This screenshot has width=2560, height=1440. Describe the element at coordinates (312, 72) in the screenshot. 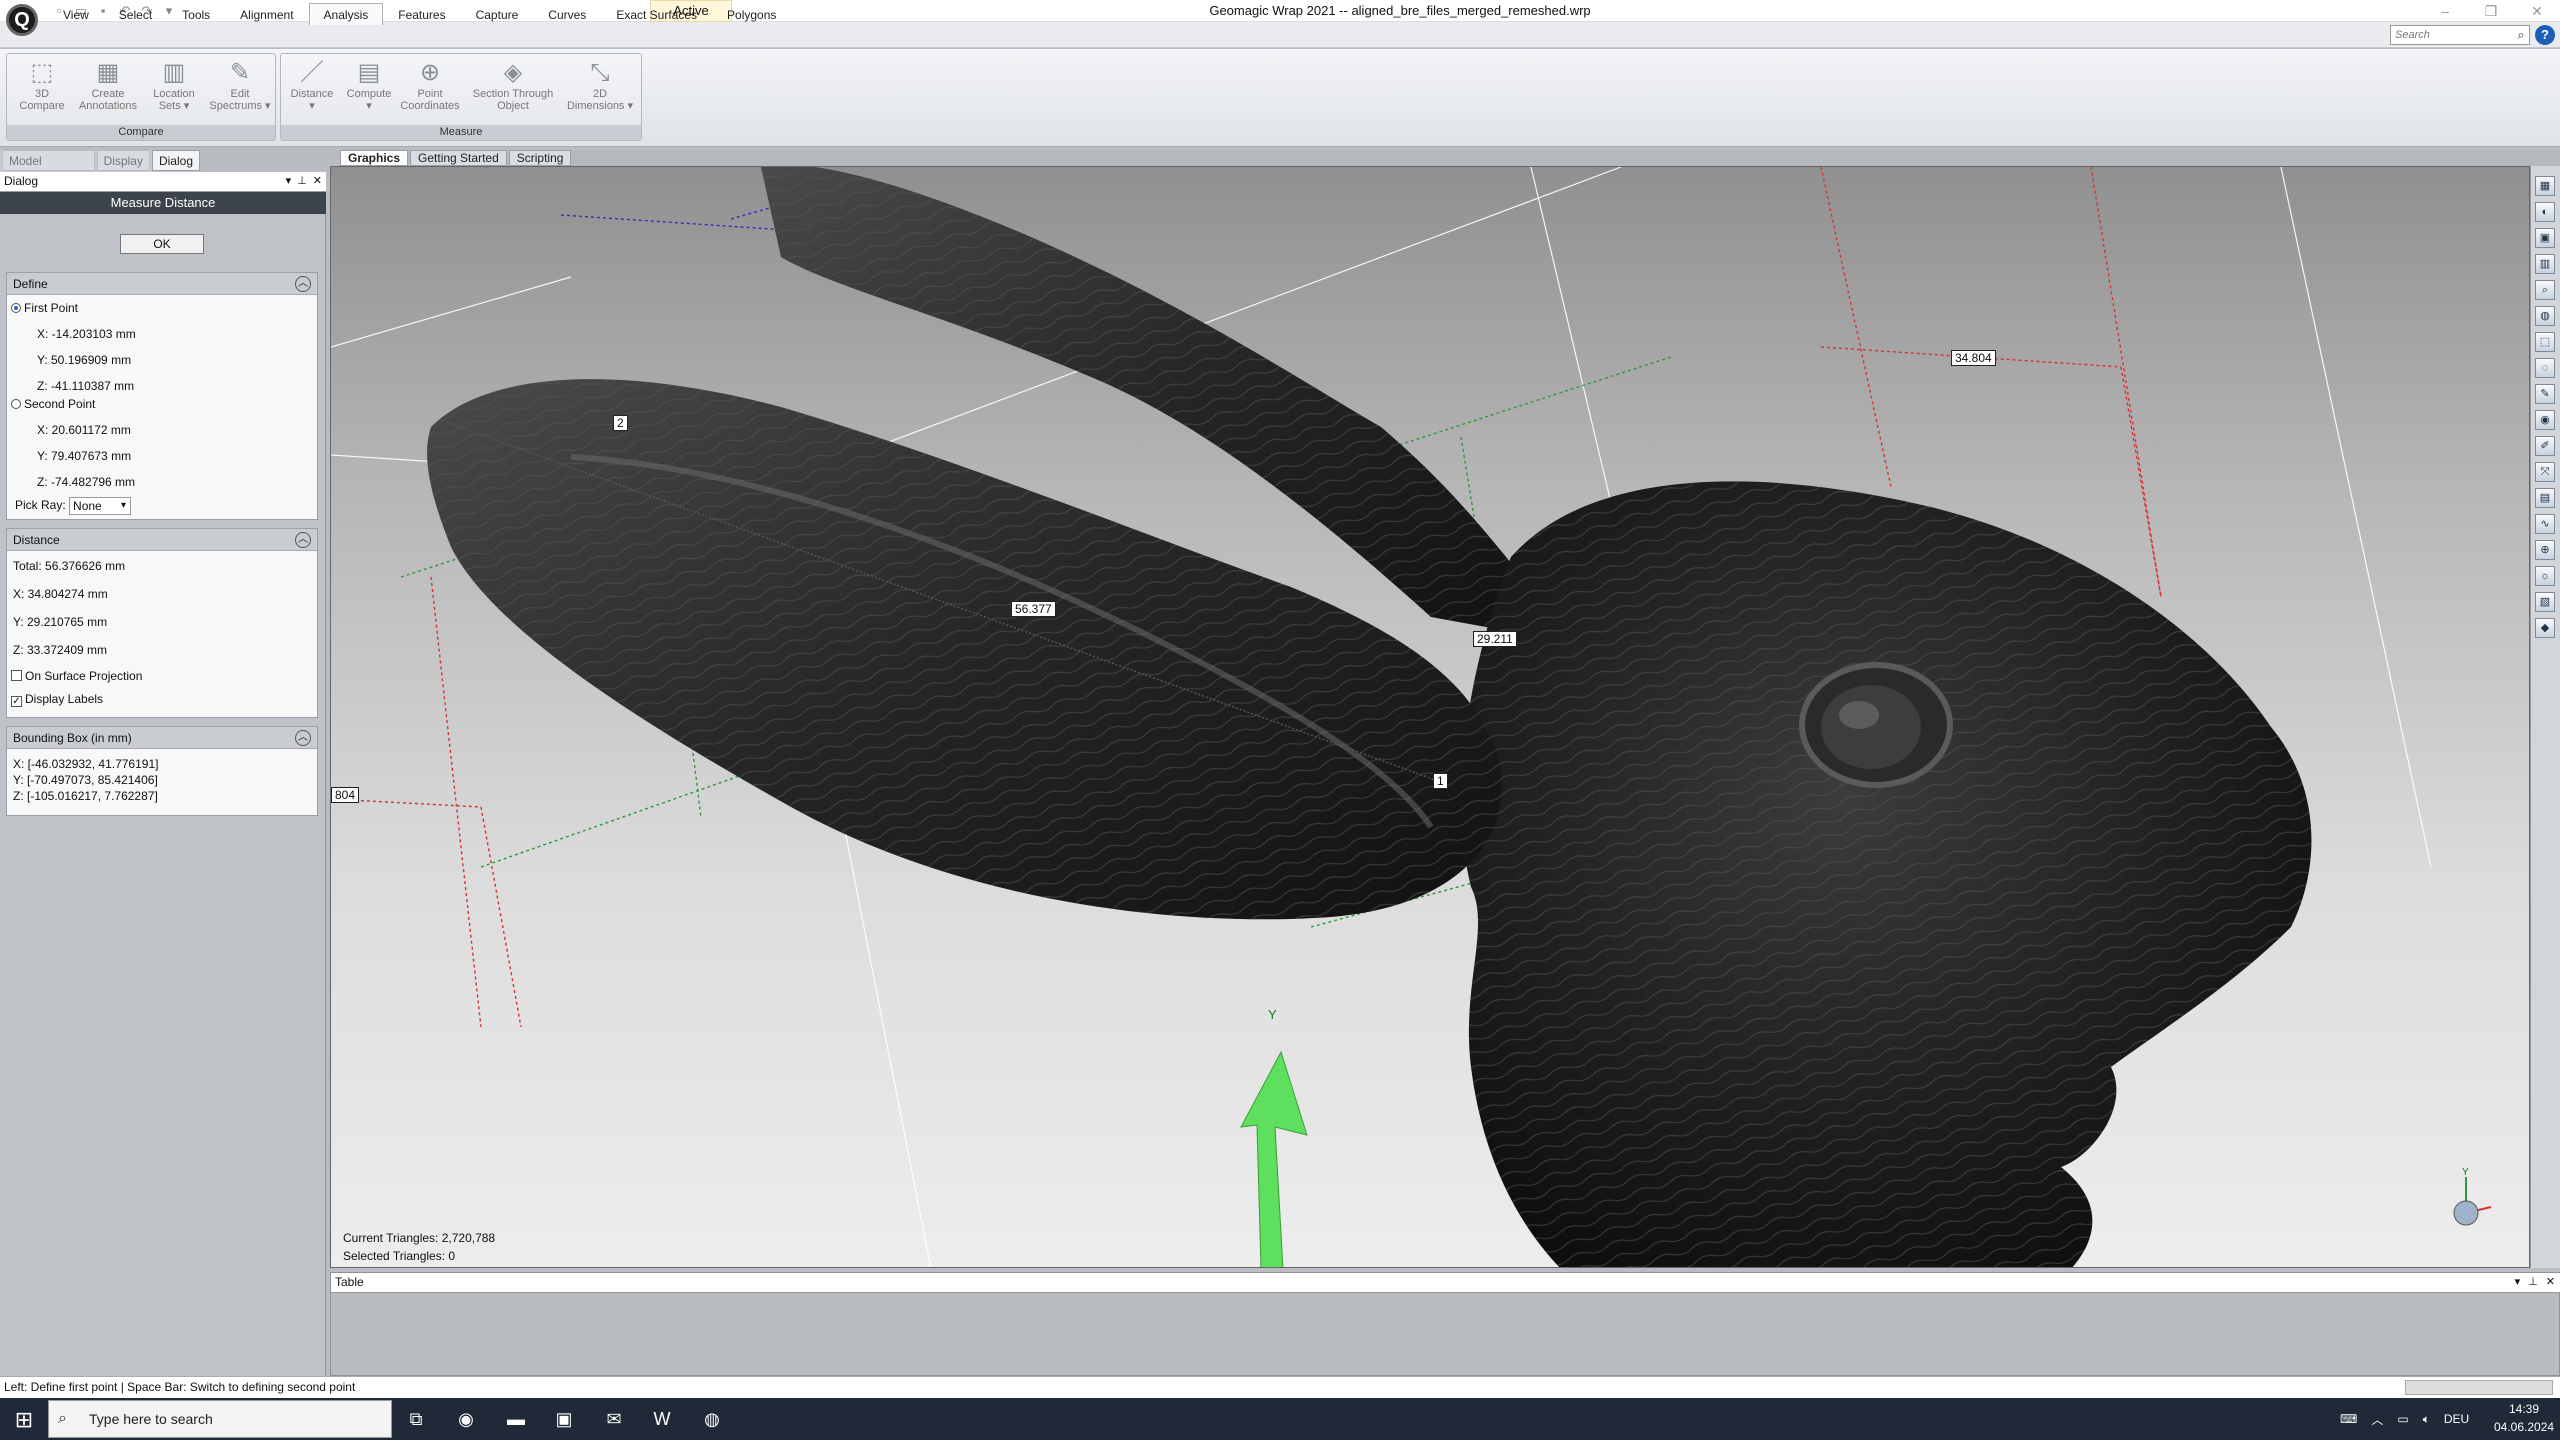

I see `distance-icon: ／` at that location.